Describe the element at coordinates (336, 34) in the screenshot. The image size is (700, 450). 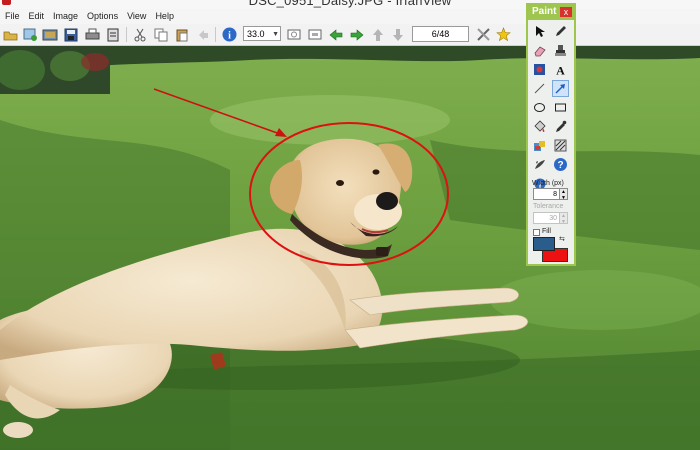
I see `prev-icon` at that location.